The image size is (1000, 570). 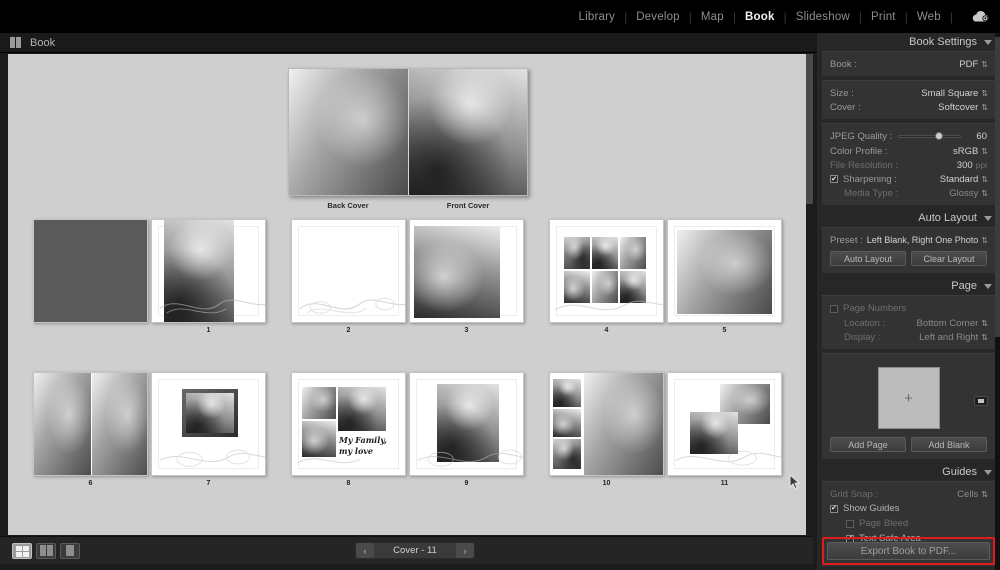 I want to click on add-page-button: Add Page, so click(x=868, y=444).